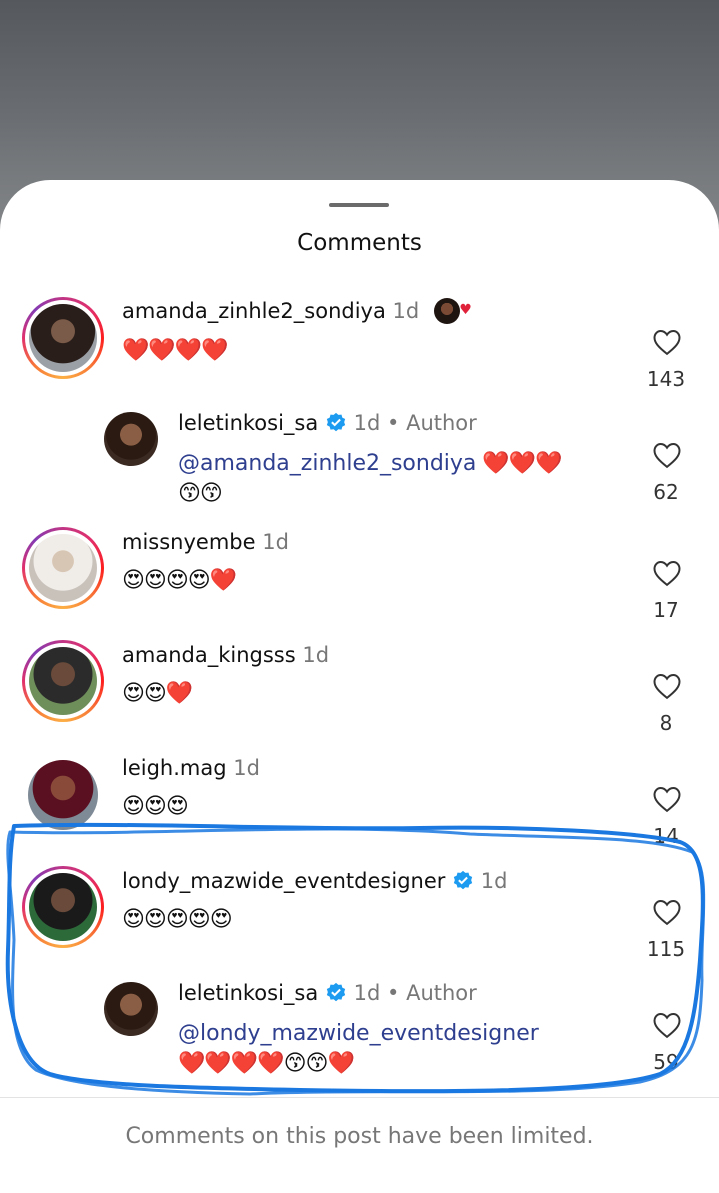 The height and width of the screenshot is (1193, 719). I want to click on comment-header: amanda_kingsss 1d, so click(225, 655).